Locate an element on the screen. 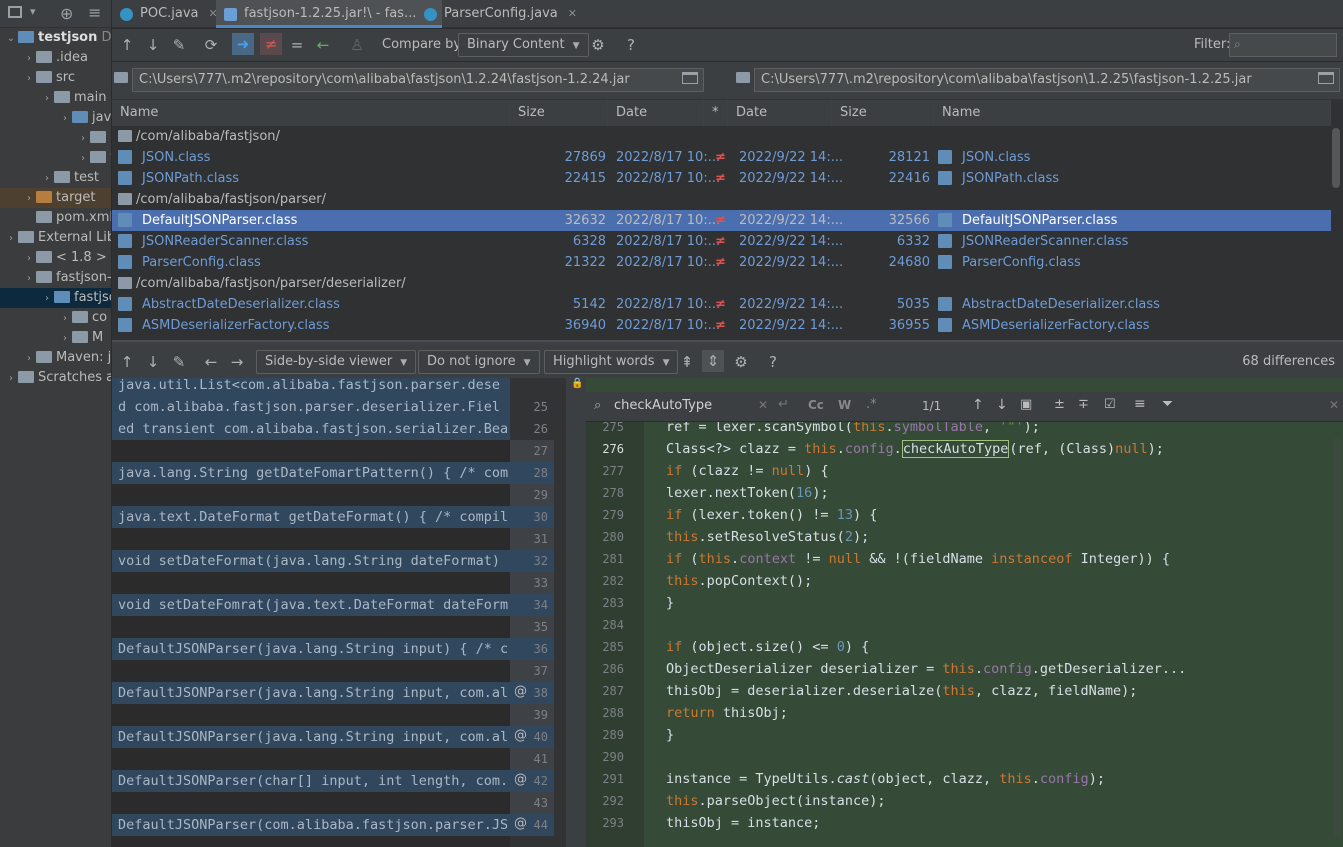  right-scrollbar is located at coordinates (1337, 638).